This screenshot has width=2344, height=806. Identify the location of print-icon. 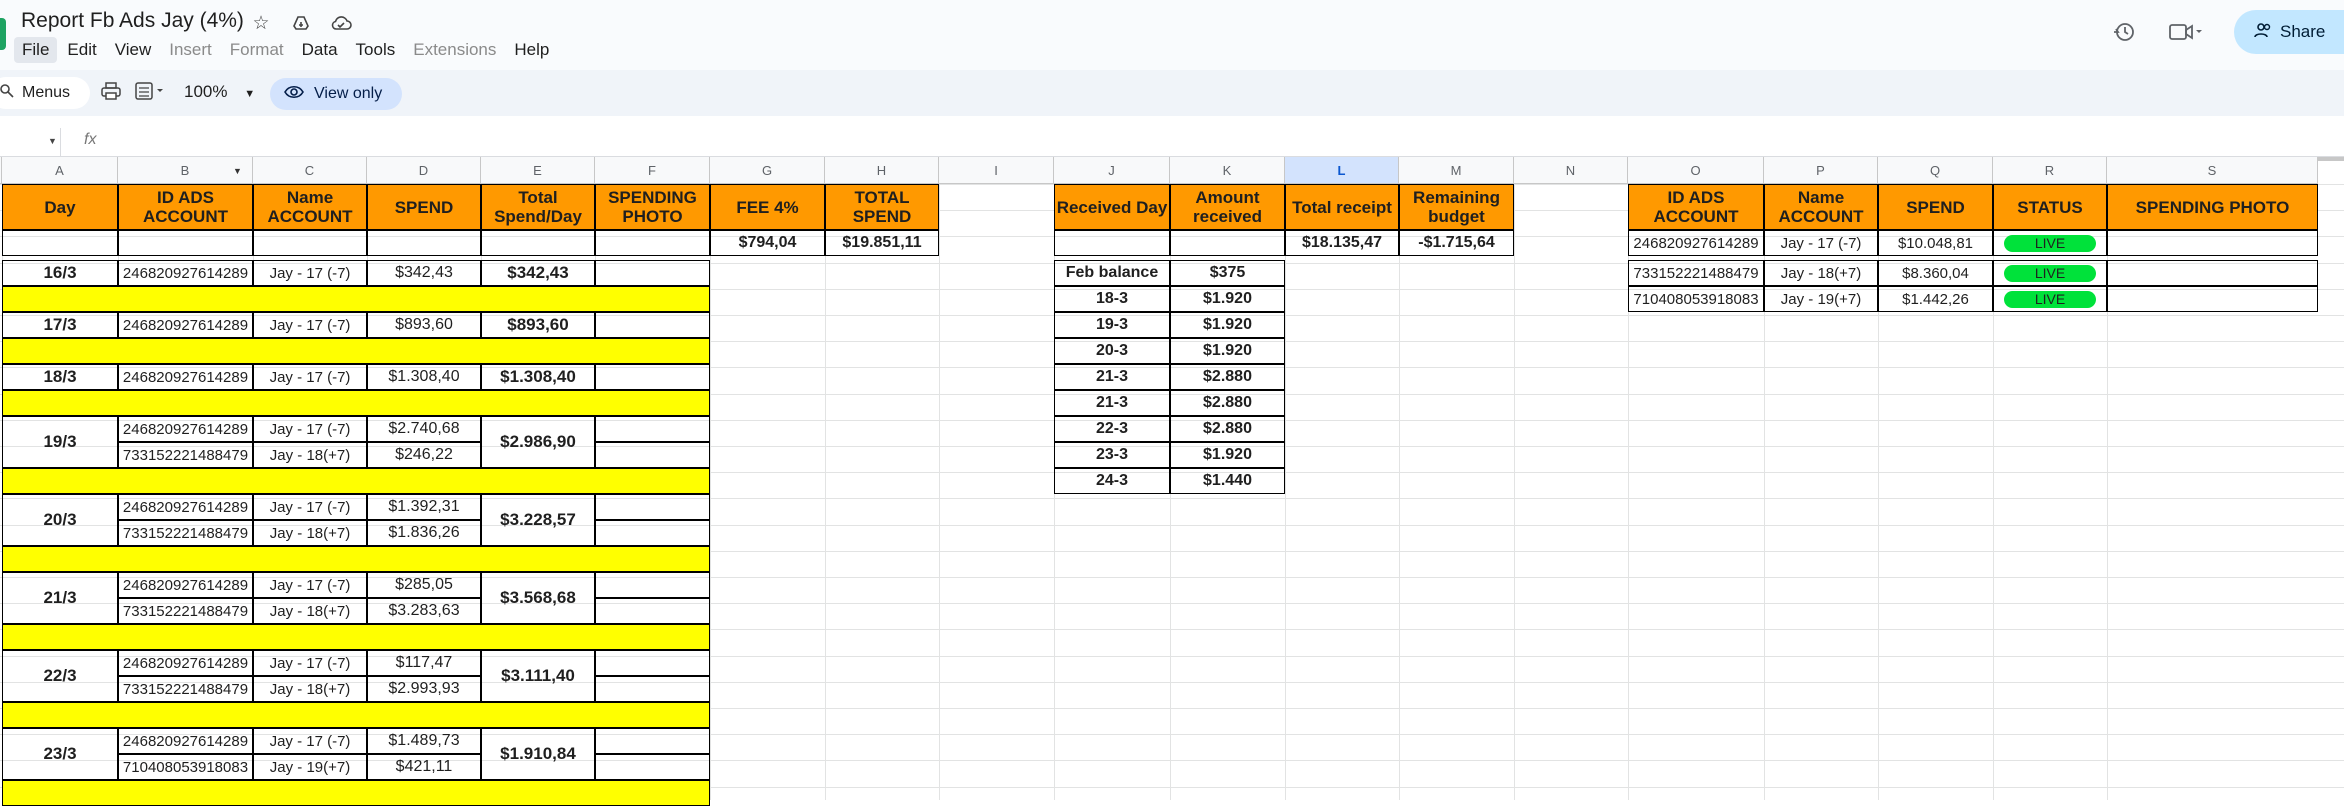
(111, 93).